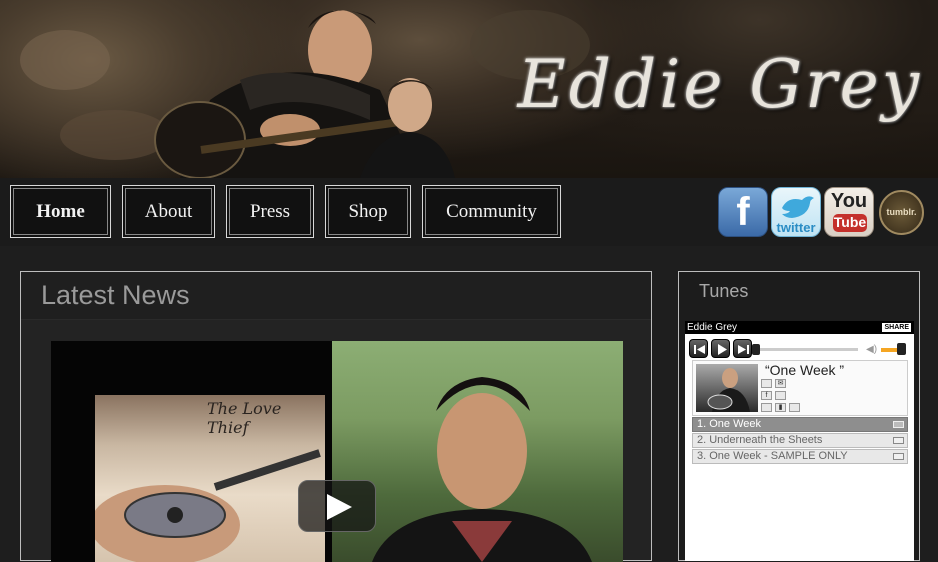 This screenshot has width=938, height=562. What do you see at coordinates (896, 327) in the screenshot?
I see `share-button: SHARE` at bounding box center [896, 327].